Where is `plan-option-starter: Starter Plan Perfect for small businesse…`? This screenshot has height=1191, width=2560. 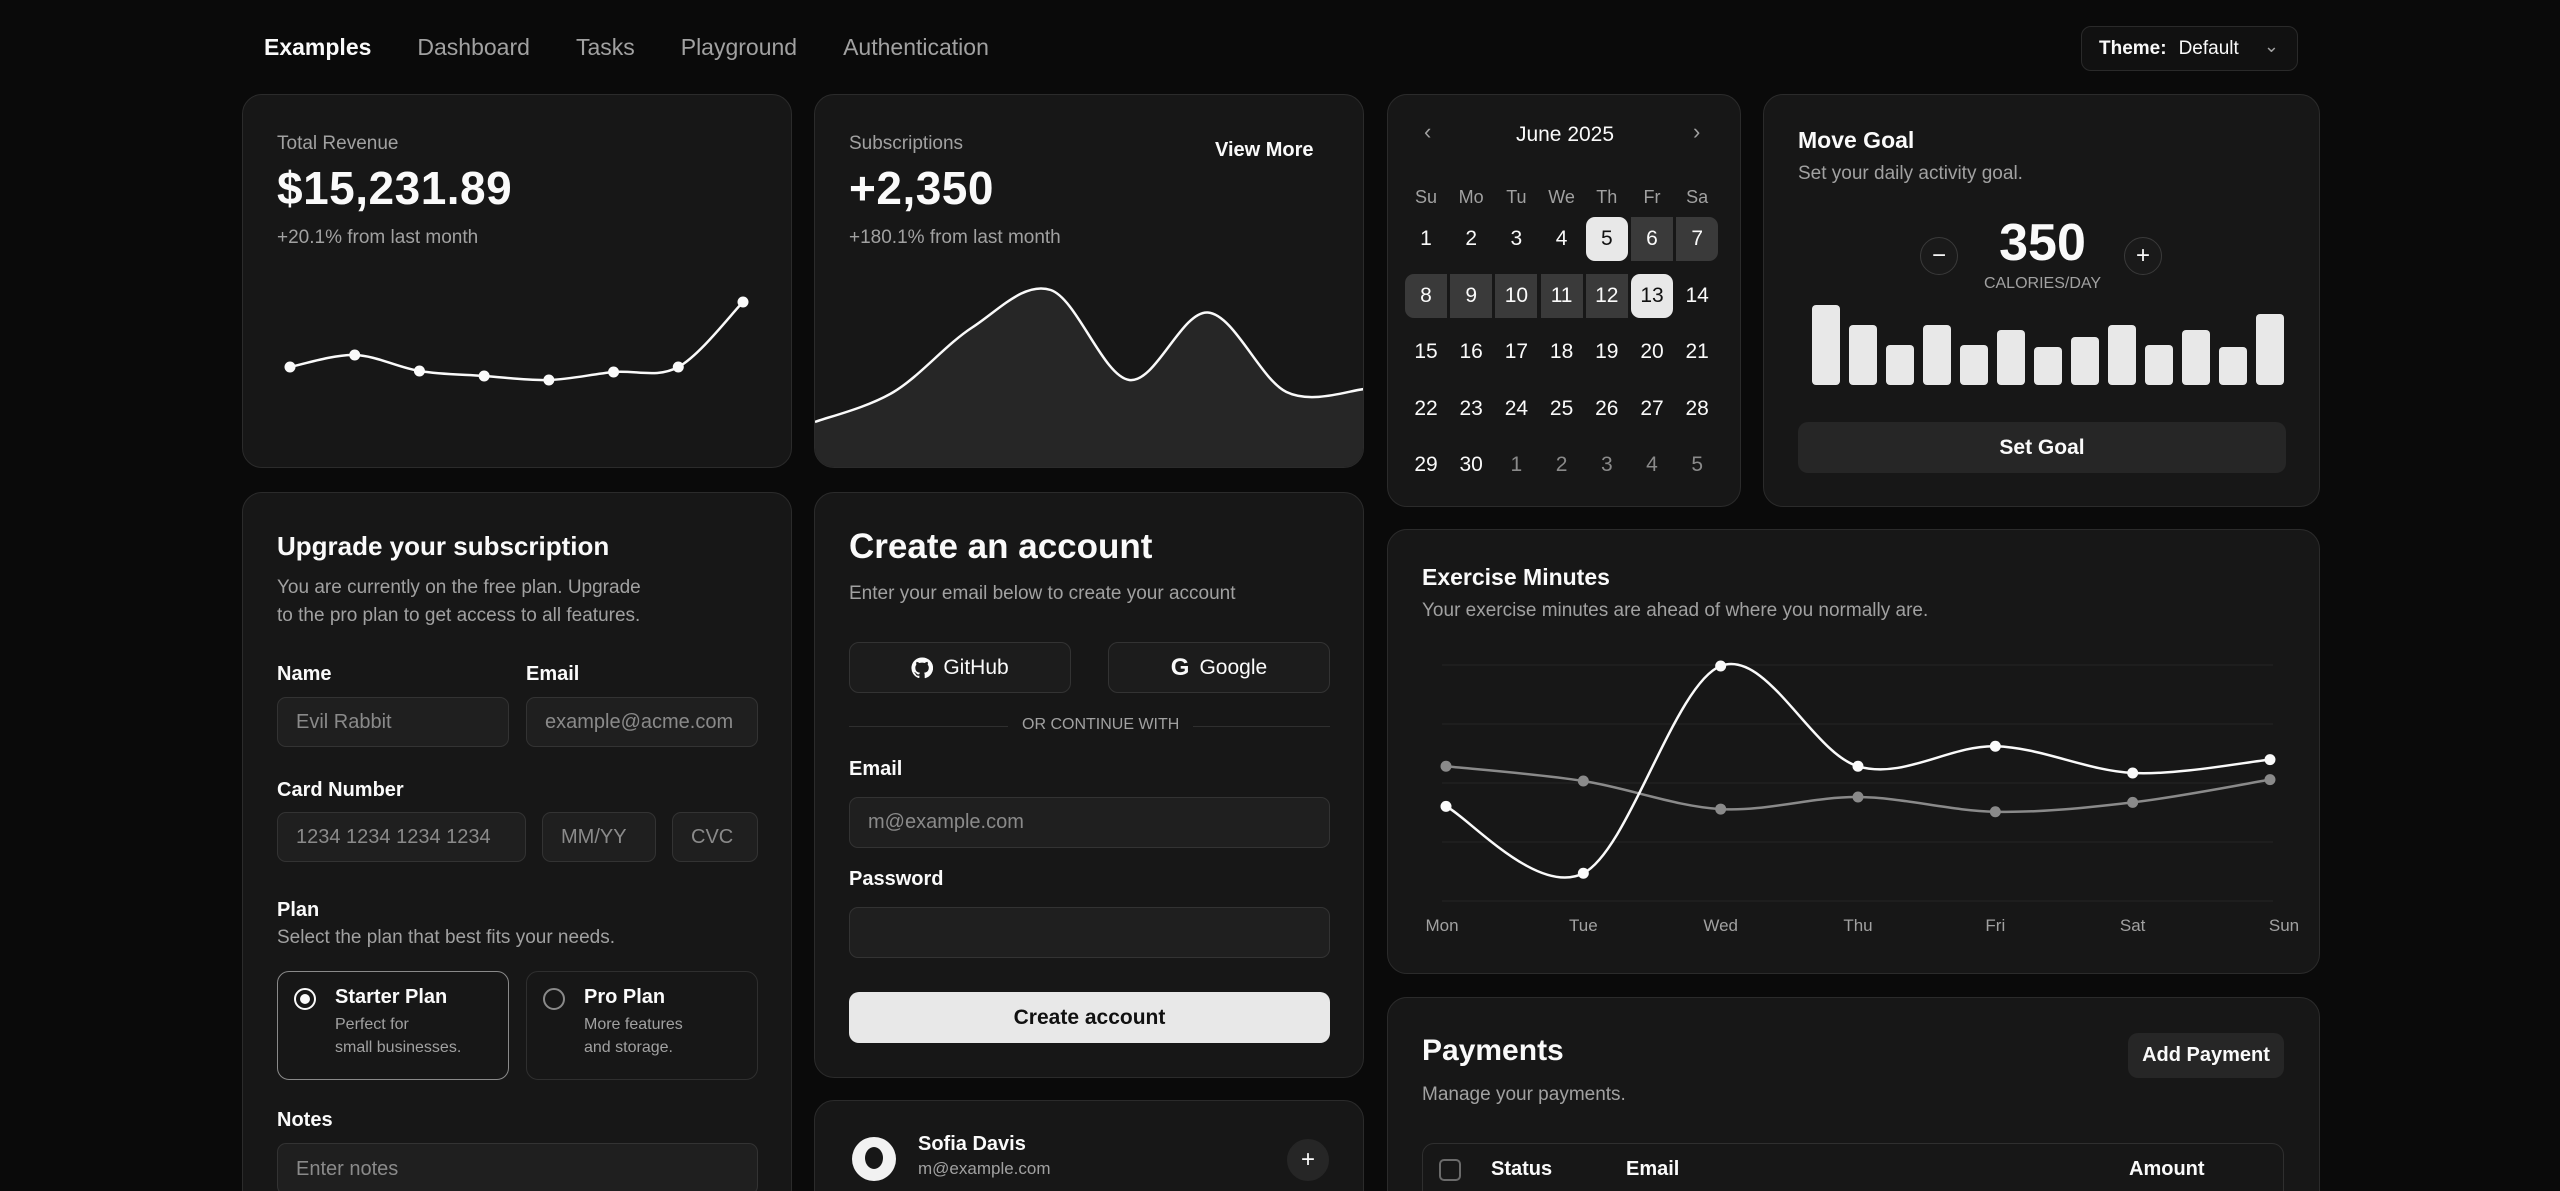 plan-option-starter: Starter Plan Perfect for small businesse… is located at coordinates (393, 1025).